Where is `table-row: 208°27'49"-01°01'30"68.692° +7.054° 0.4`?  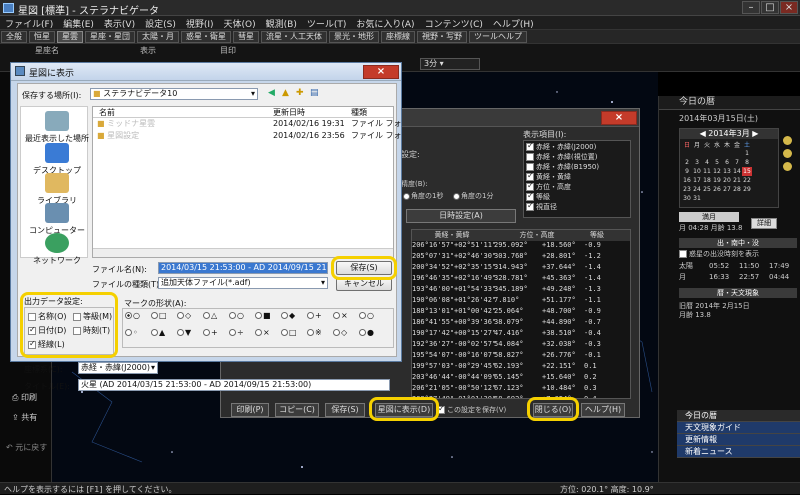 table-row: 208°27'49"-01°01'30"68.692° +7.054° 0.4 is located at coordinates (521, 396).